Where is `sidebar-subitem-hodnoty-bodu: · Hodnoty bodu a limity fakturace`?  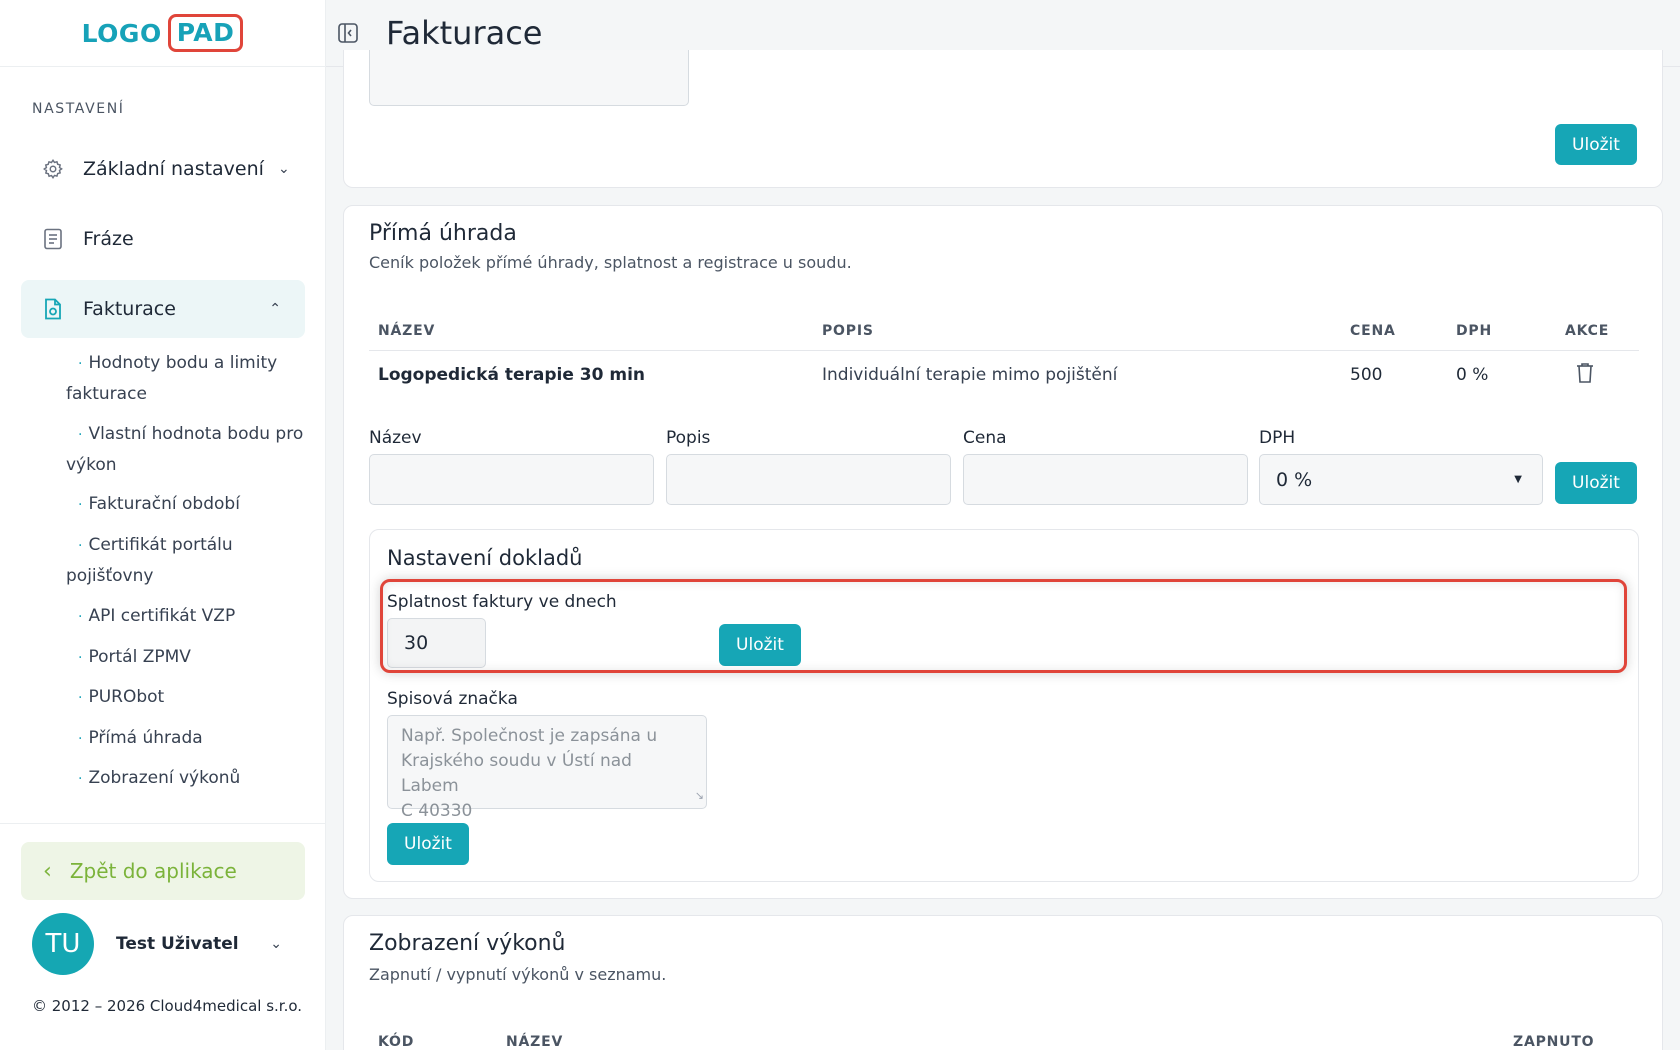 sidebar-subitem-hodnoty-bodu: · Hodnoty bodu a limity fakturace is located at coordinates (185, 378).